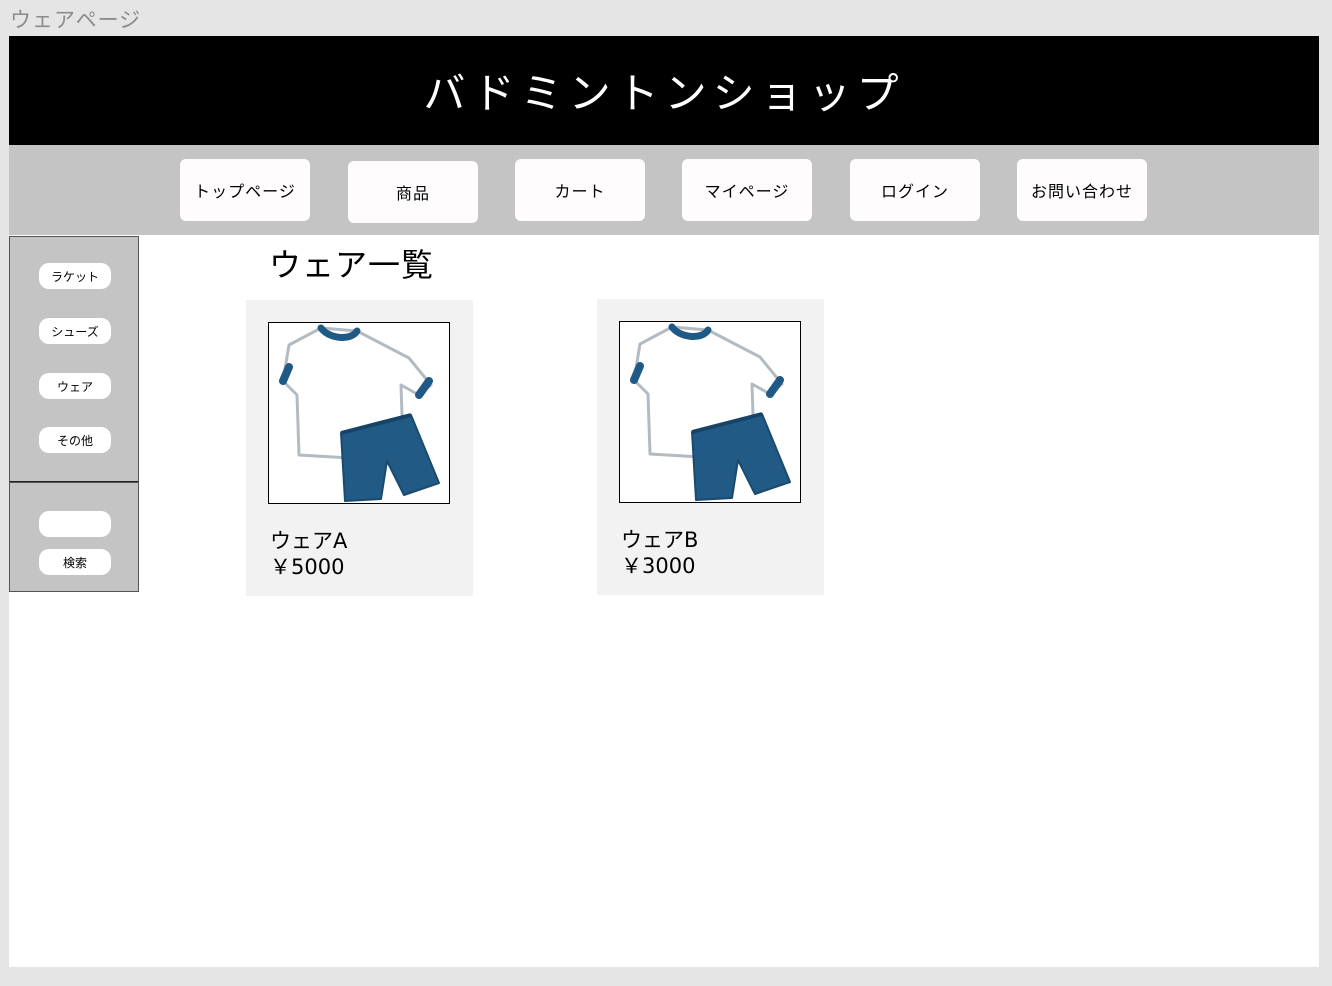  Describe the element at coordinates (658, 566) in the screenshot. I see `product-price: ￥3000` at that location.